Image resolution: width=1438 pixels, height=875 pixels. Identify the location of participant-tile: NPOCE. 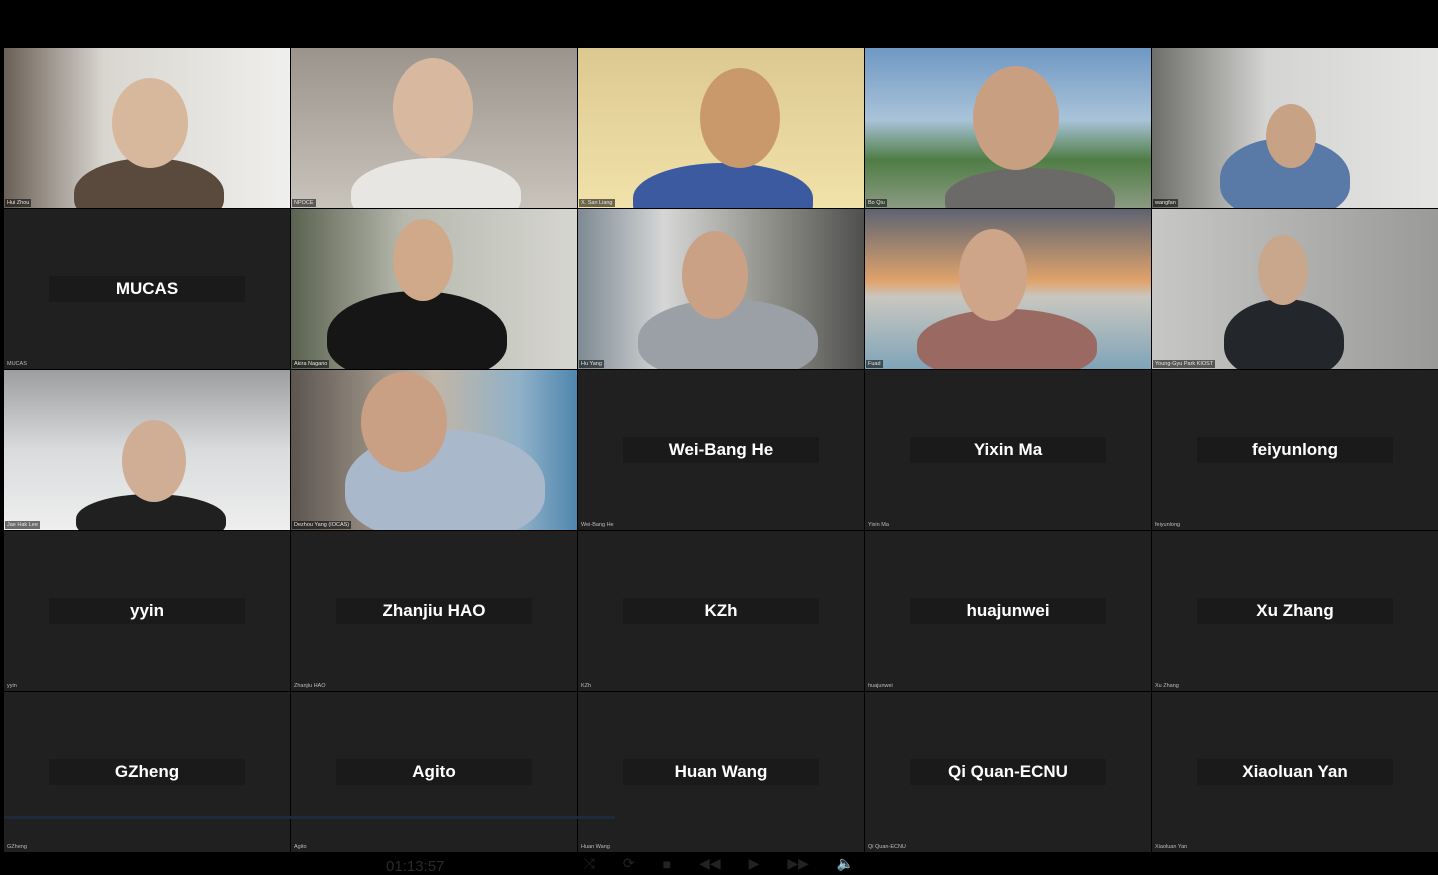
(434, 128).